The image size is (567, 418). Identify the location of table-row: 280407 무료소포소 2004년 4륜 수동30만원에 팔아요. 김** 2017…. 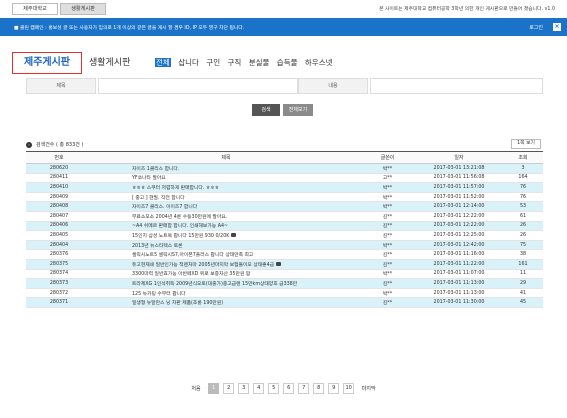
(284, 216).